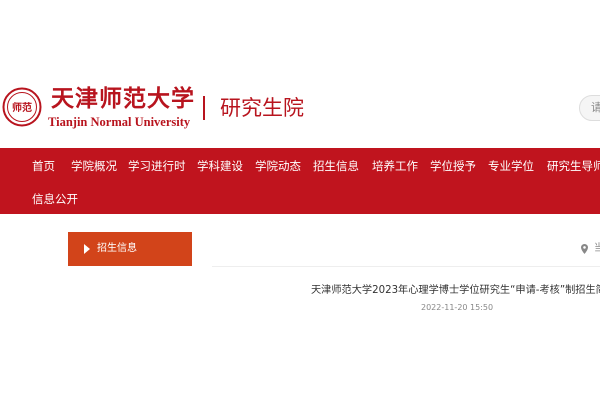  What do you see at coordinates (43, 166) in the screenshot?
I see `nav-item-home: 首页` at bounding box center [43, 166].